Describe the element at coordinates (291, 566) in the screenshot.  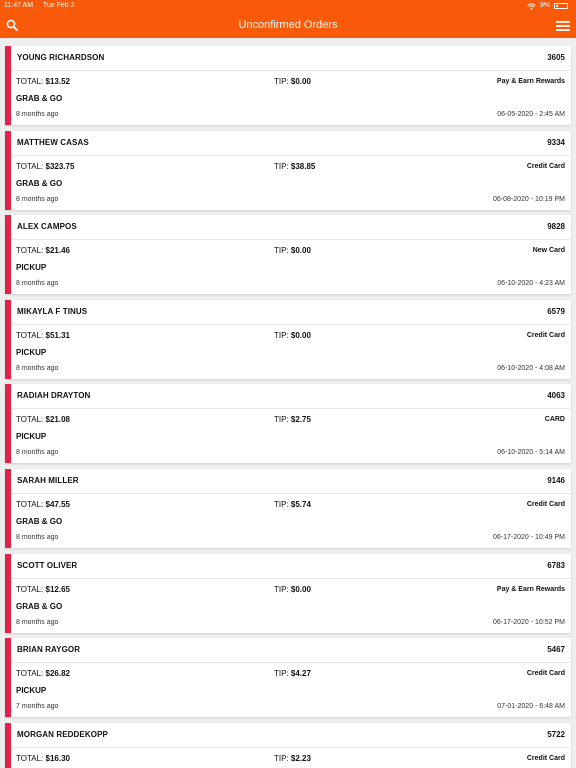
I see `order-card-header: SCOTT OLIVER 6783` at that location.